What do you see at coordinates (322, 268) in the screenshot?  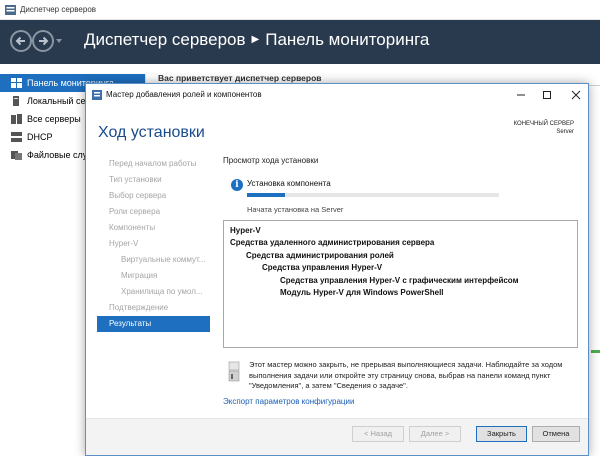 I see `result-item: Средства управления Hyper-V` at bounding box center [322, 268].